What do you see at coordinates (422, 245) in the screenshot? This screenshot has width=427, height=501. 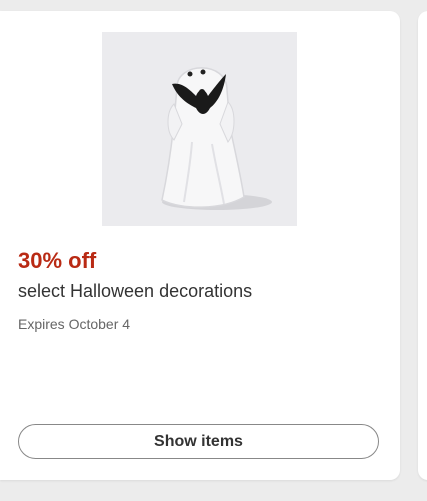 I see `next-offer-card` at bounding box center [422, 245].